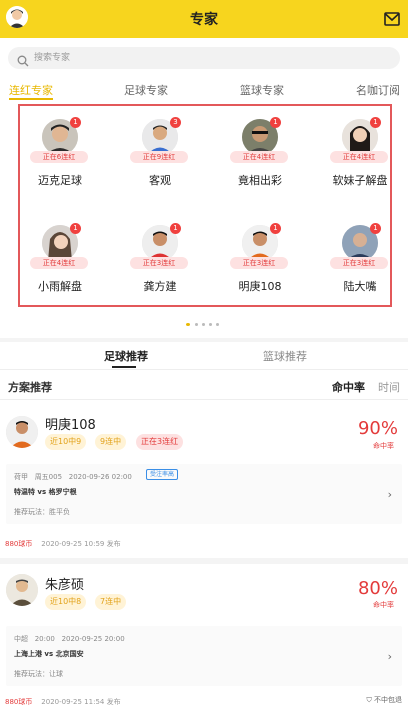 The image size is (408, 720). I want to click on match-meta: 荷甲 周五005 2020-09-26 02:00, so click(73, 477).